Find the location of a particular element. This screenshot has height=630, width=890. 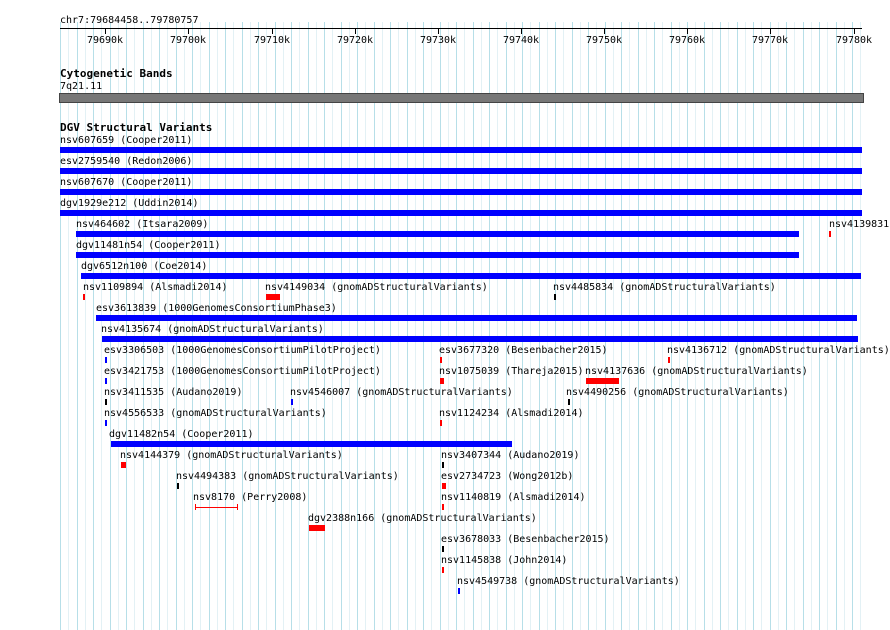

ruler-tick-label: 79770k is located at coordinates (770, 40).